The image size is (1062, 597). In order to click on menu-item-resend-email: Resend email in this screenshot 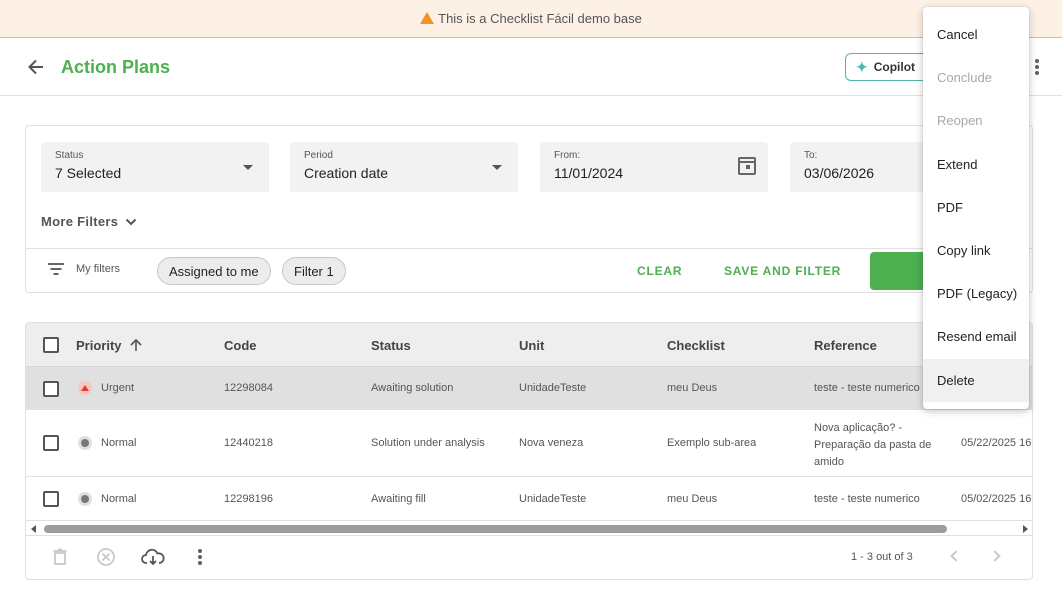, I will do `click(976, 336)`.